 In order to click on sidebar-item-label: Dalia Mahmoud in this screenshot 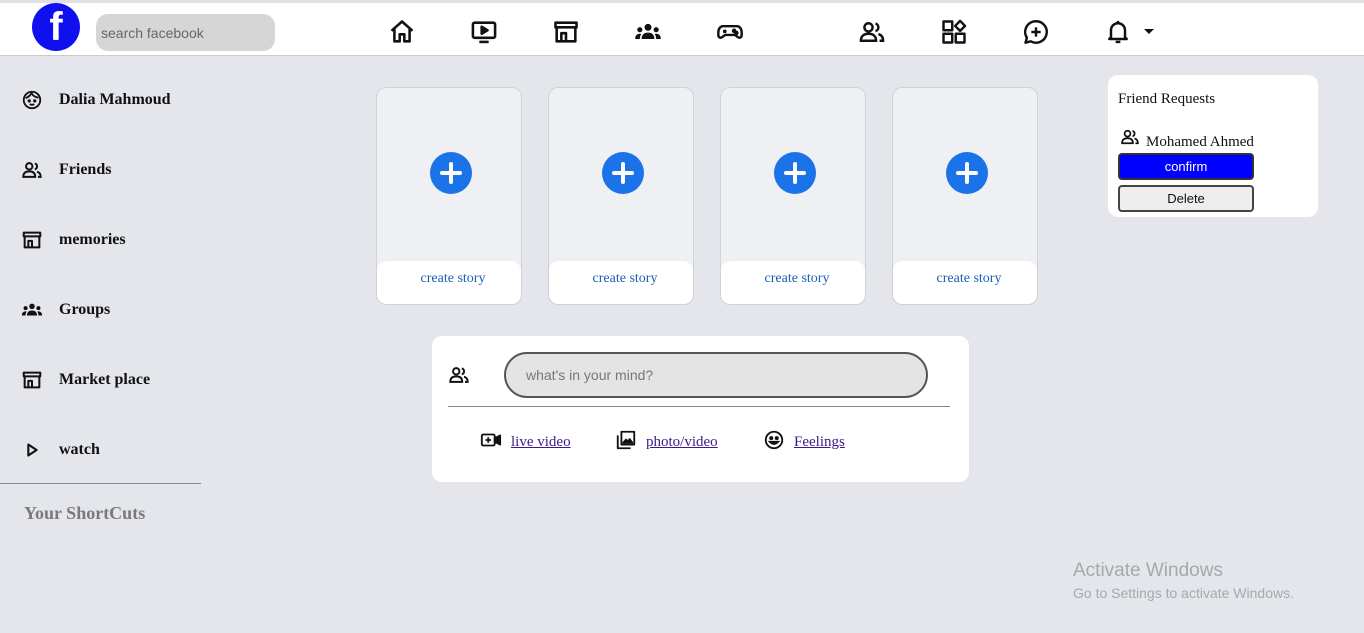, I will do `click(115, 99)`.